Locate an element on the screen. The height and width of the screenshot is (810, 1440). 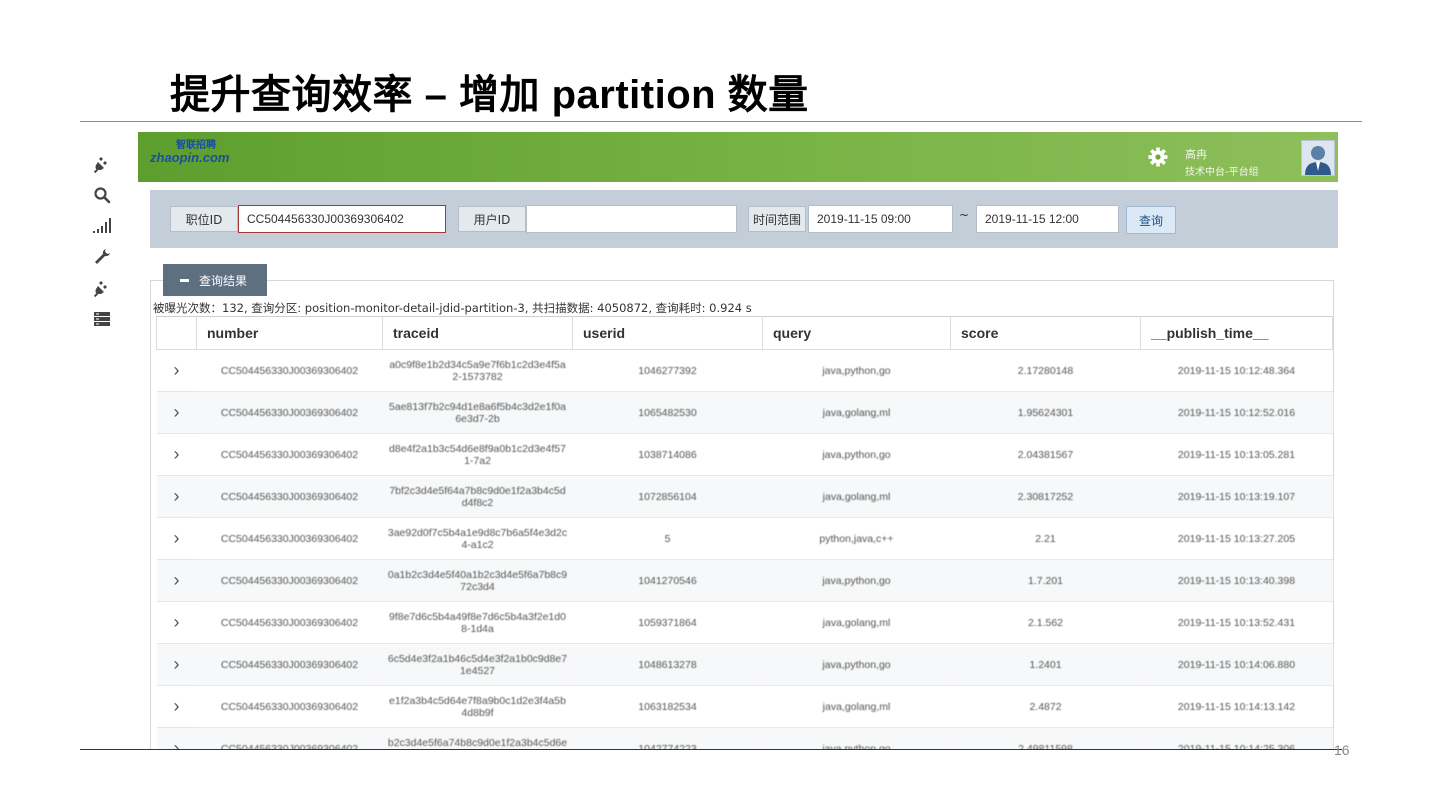
cell-publish-time: 2019-11-15 10:13:19.107 is located at coordinates (1236, 496).